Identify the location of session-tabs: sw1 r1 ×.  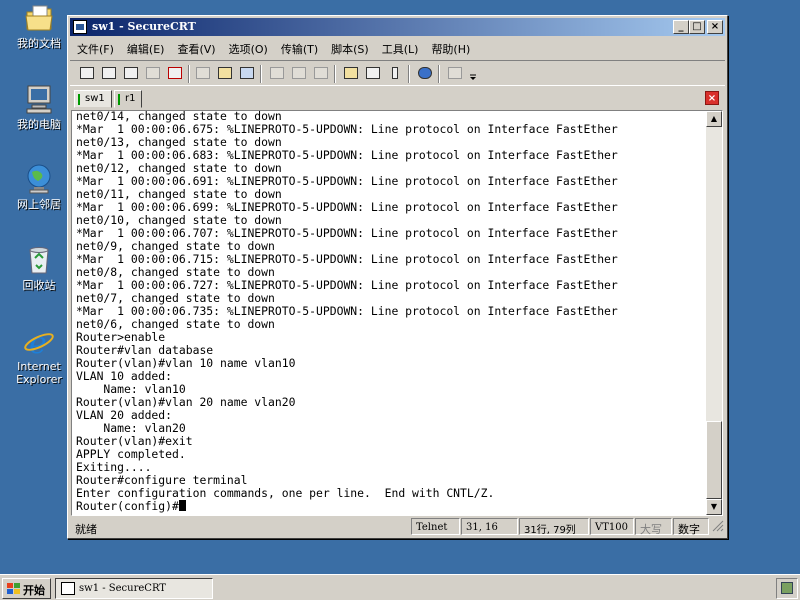
(397, 98).